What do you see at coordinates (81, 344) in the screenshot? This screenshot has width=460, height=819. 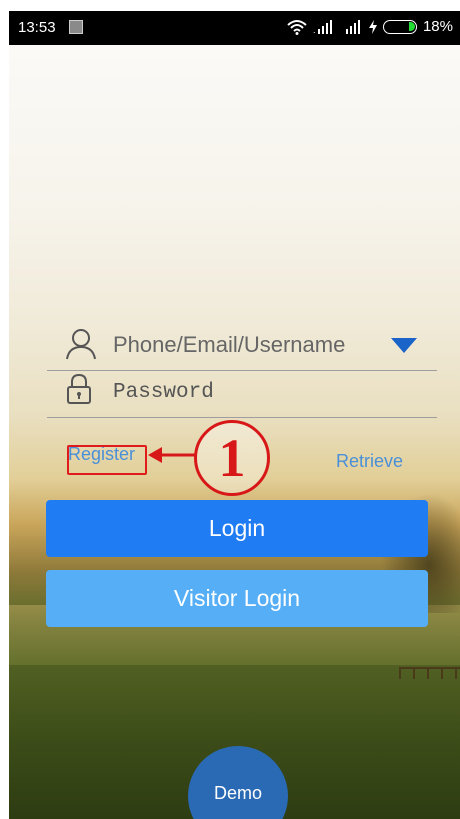 I see `user-icon` at bounding box center [81, 344].